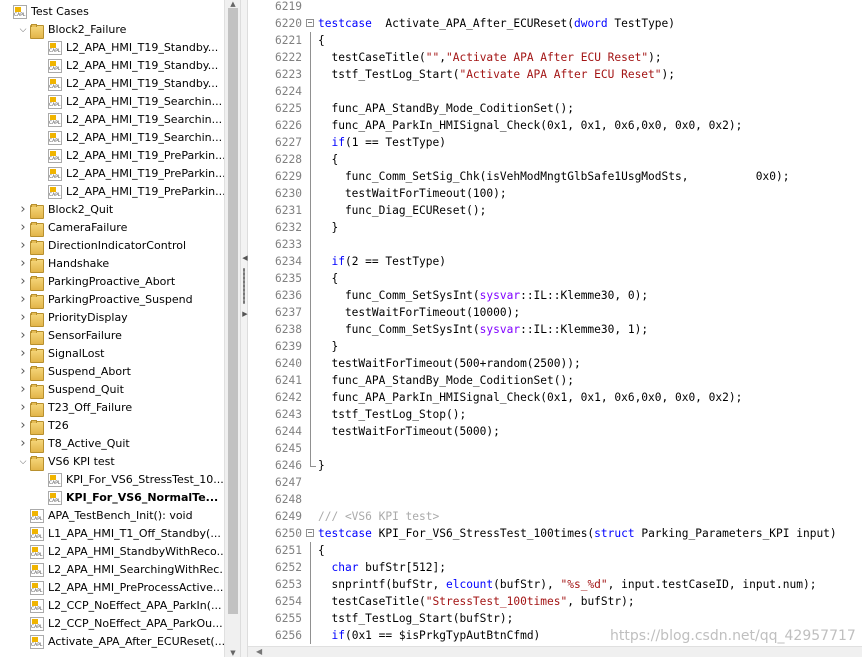  I want to click on scroll-down-icon: ▼, so click(233, 653).